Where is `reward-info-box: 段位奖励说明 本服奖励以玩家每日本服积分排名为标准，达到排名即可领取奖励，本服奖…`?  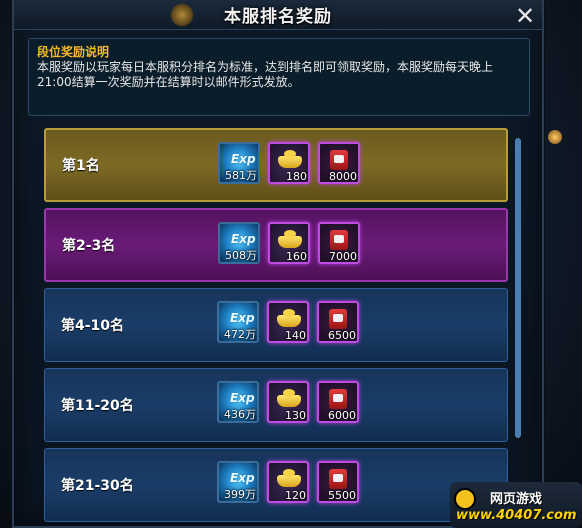
reward-info-box: 段位奖励说明 本服奖励以玩家每日本服积分排名为标准，达到排名即可领取奖励，本服奖… is located at coordinates (279, 77).